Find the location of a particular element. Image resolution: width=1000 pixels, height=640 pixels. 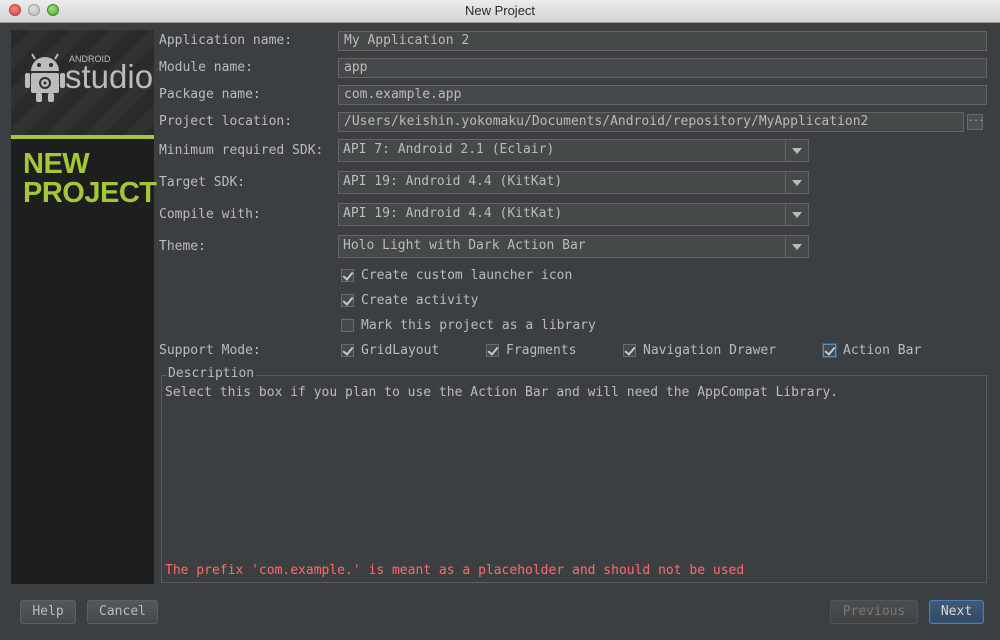

launcher-icon-label: Create custom launcher icon is located at coordinates (467, 275).